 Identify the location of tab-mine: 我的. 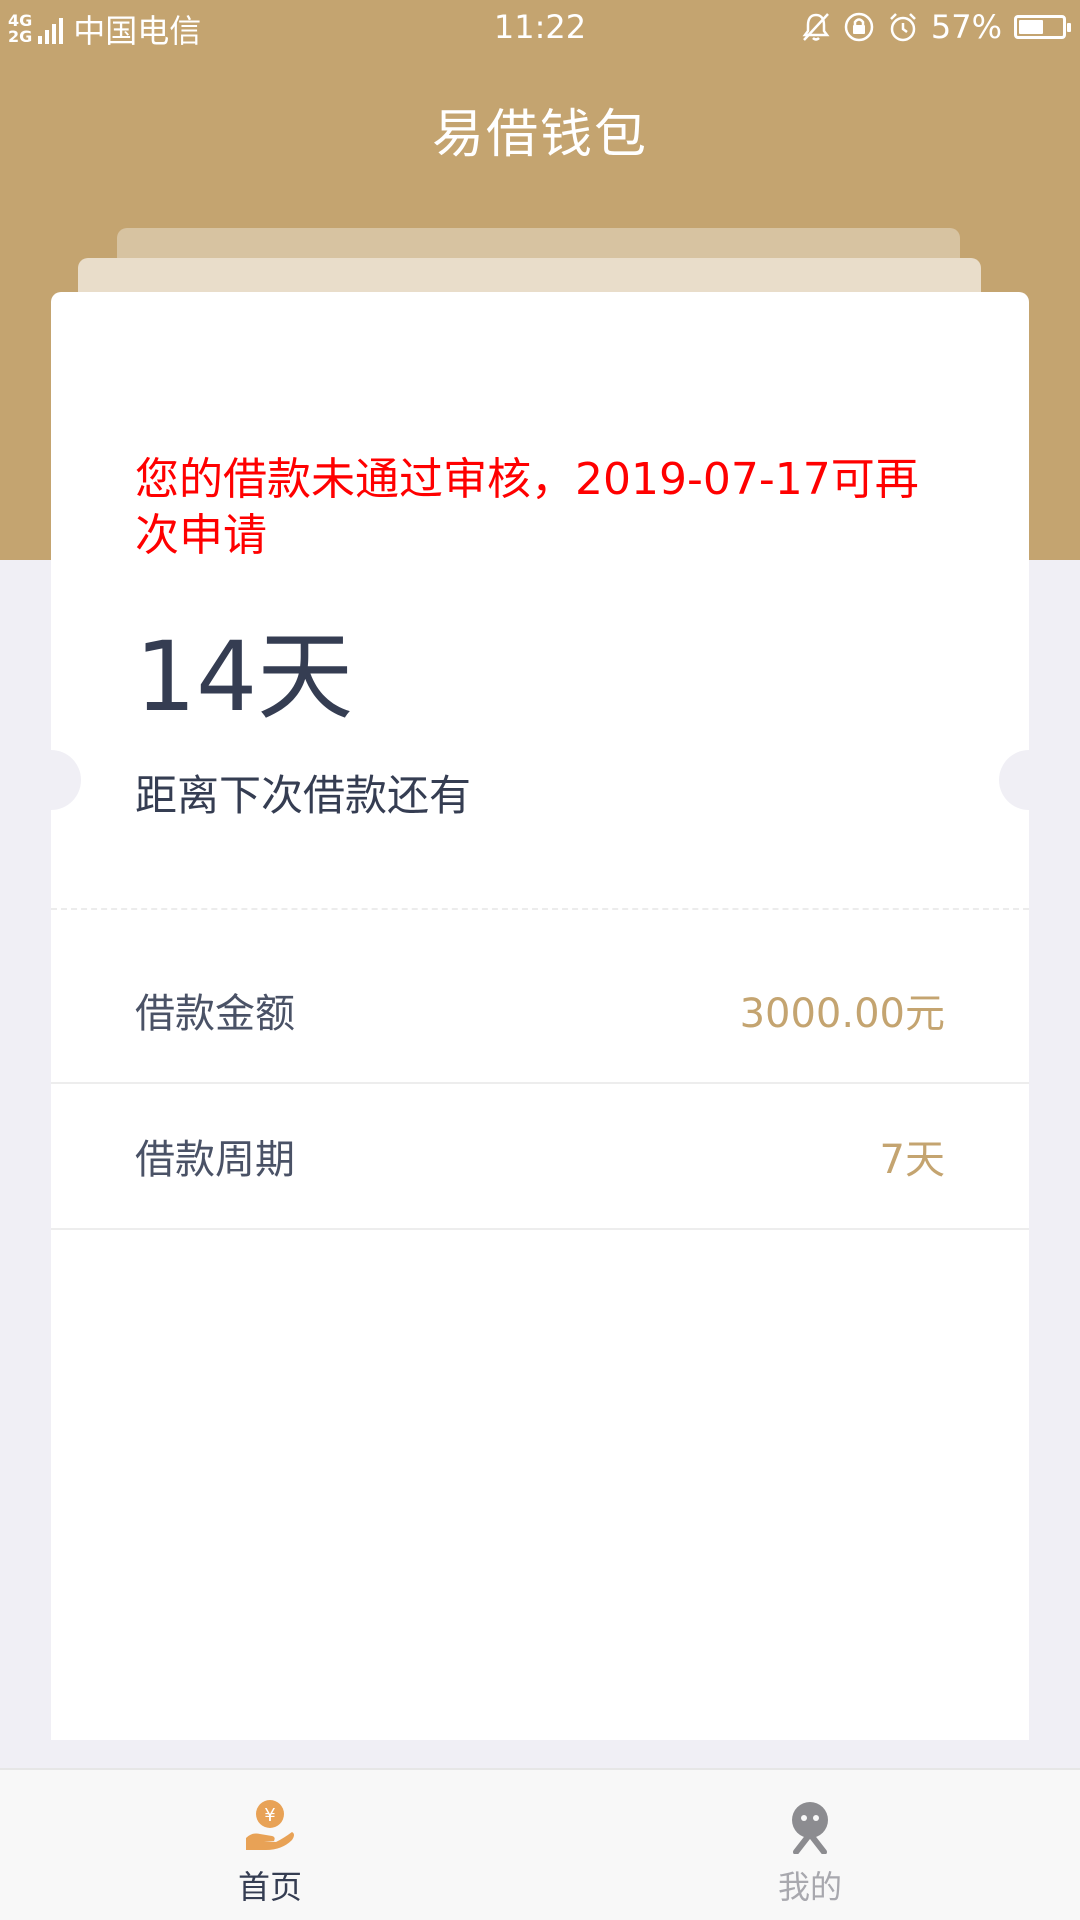
(810, 1845).